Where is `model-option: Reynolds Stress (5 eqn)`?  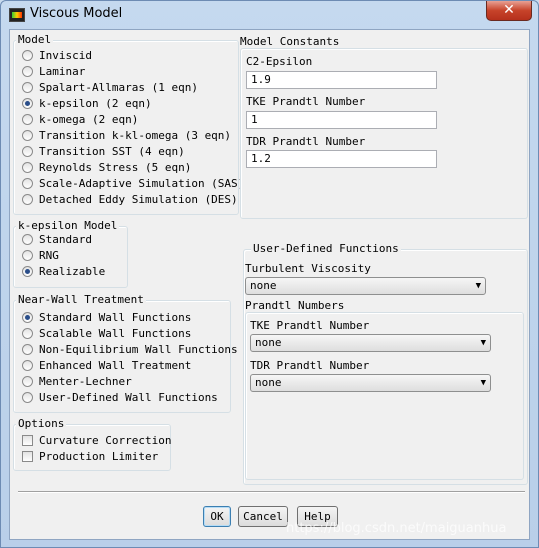 model-option: Reynolds Stress (5 eqn) is located at coordinates (106, 168).